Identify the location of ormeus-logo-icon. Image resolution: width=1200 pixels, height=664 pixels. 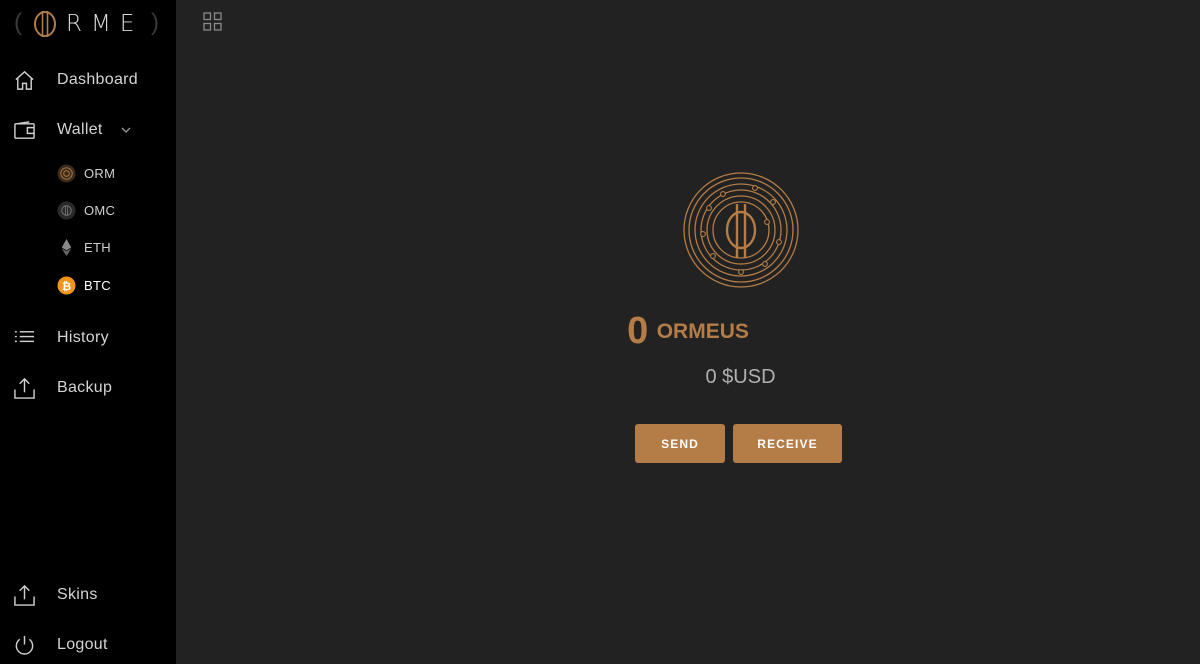
(45, 24).